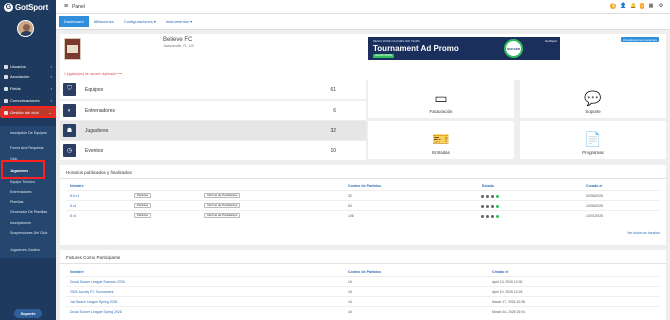  I want to click on shield-icon: ⛉, so click(69, 89).